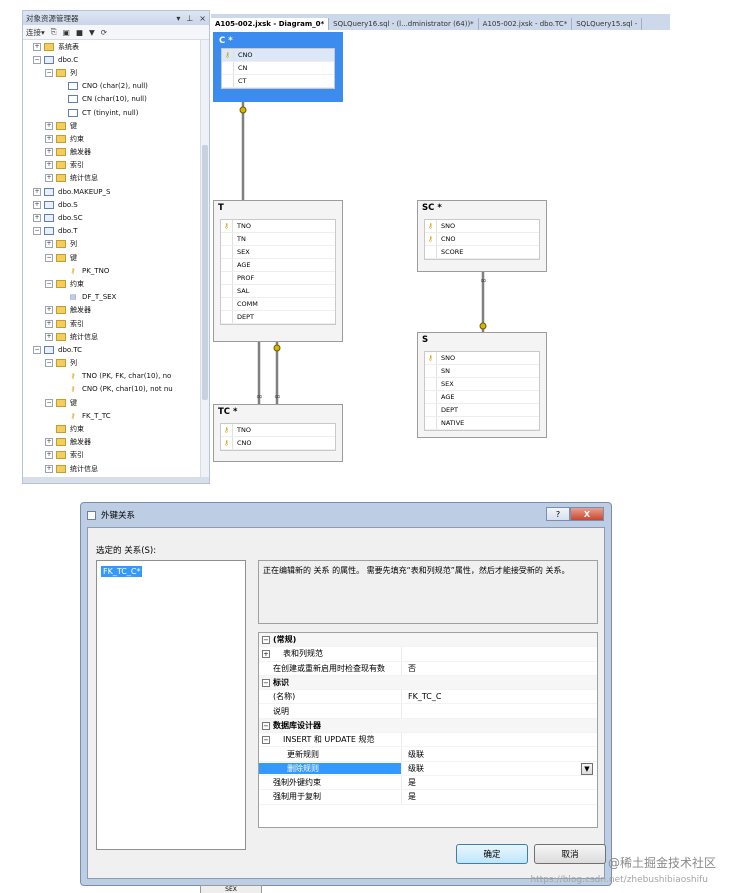  What do you see at coordinates (428, 726) in the screenshot?
I see `property-category: − 数据库设计器` at bounding box center [428, 726].